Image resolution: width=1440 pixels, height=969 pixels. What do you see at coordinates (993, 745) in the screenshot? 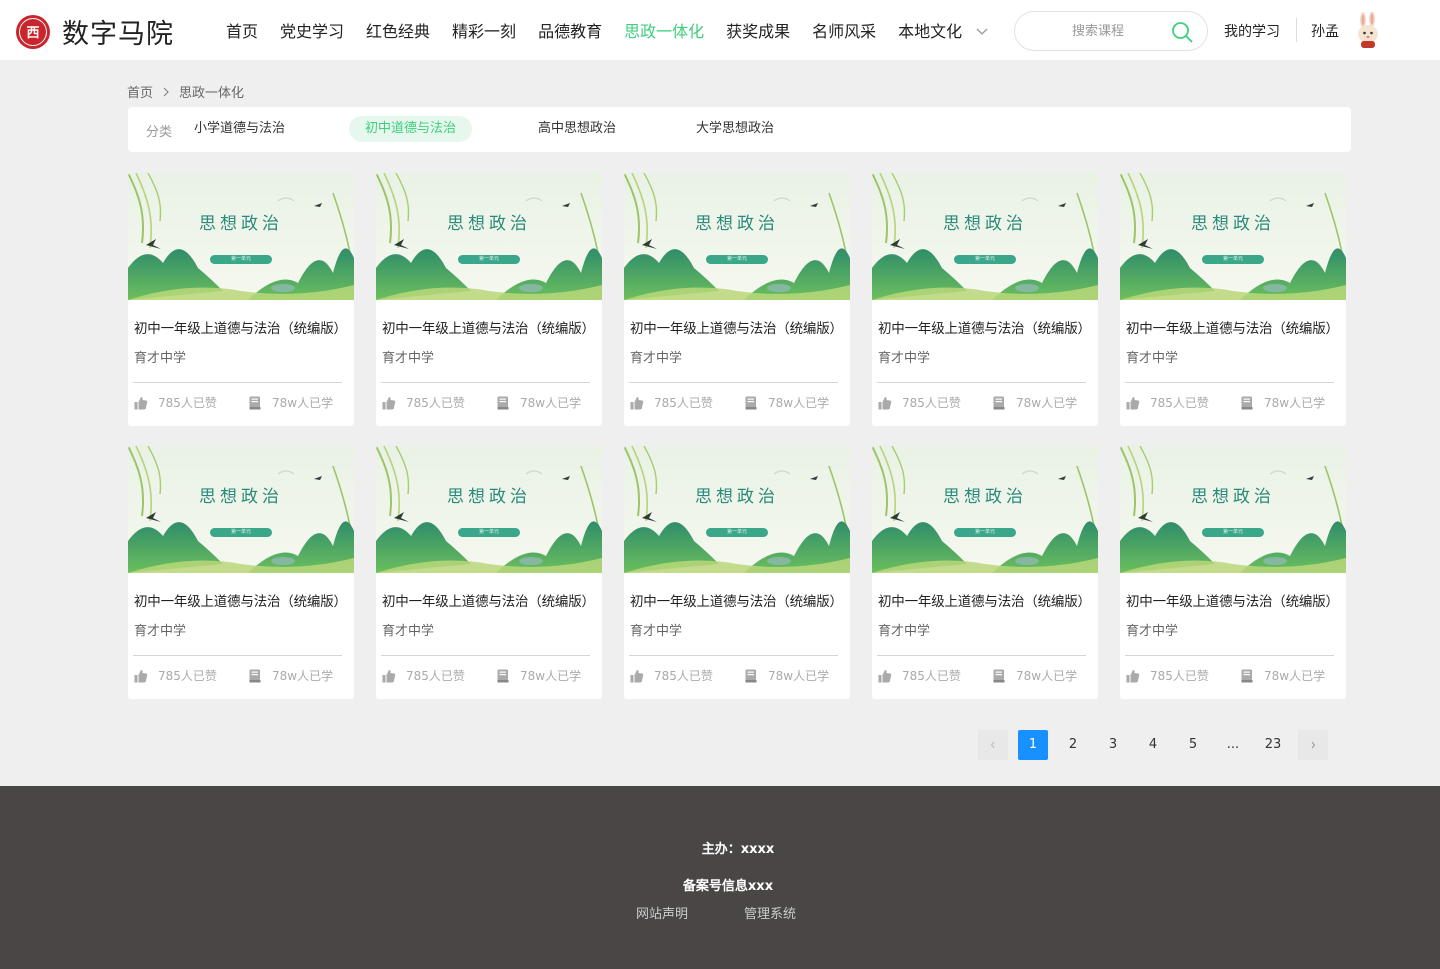
I see `chevron-left-icon` at bounding box center [993, 745].